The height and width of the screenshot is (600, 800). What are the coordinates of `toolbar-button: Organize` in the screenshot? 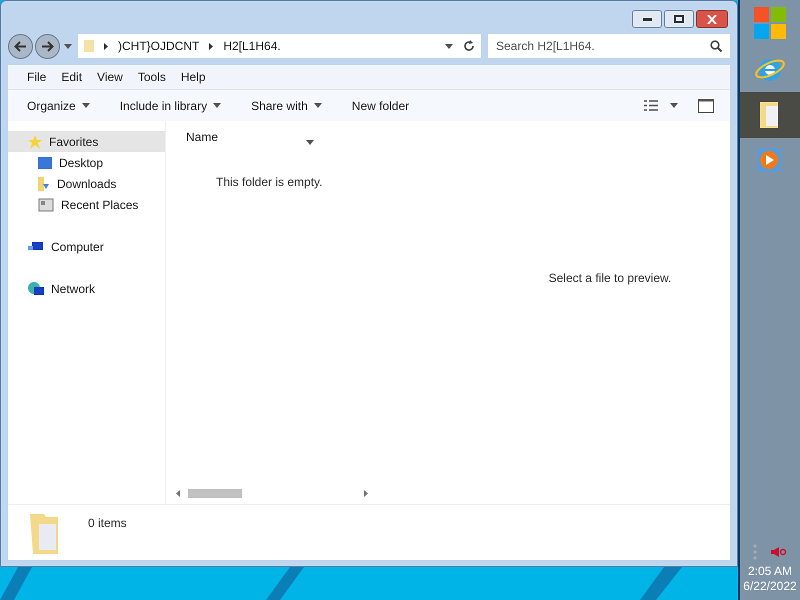 It's located at (58, 105).